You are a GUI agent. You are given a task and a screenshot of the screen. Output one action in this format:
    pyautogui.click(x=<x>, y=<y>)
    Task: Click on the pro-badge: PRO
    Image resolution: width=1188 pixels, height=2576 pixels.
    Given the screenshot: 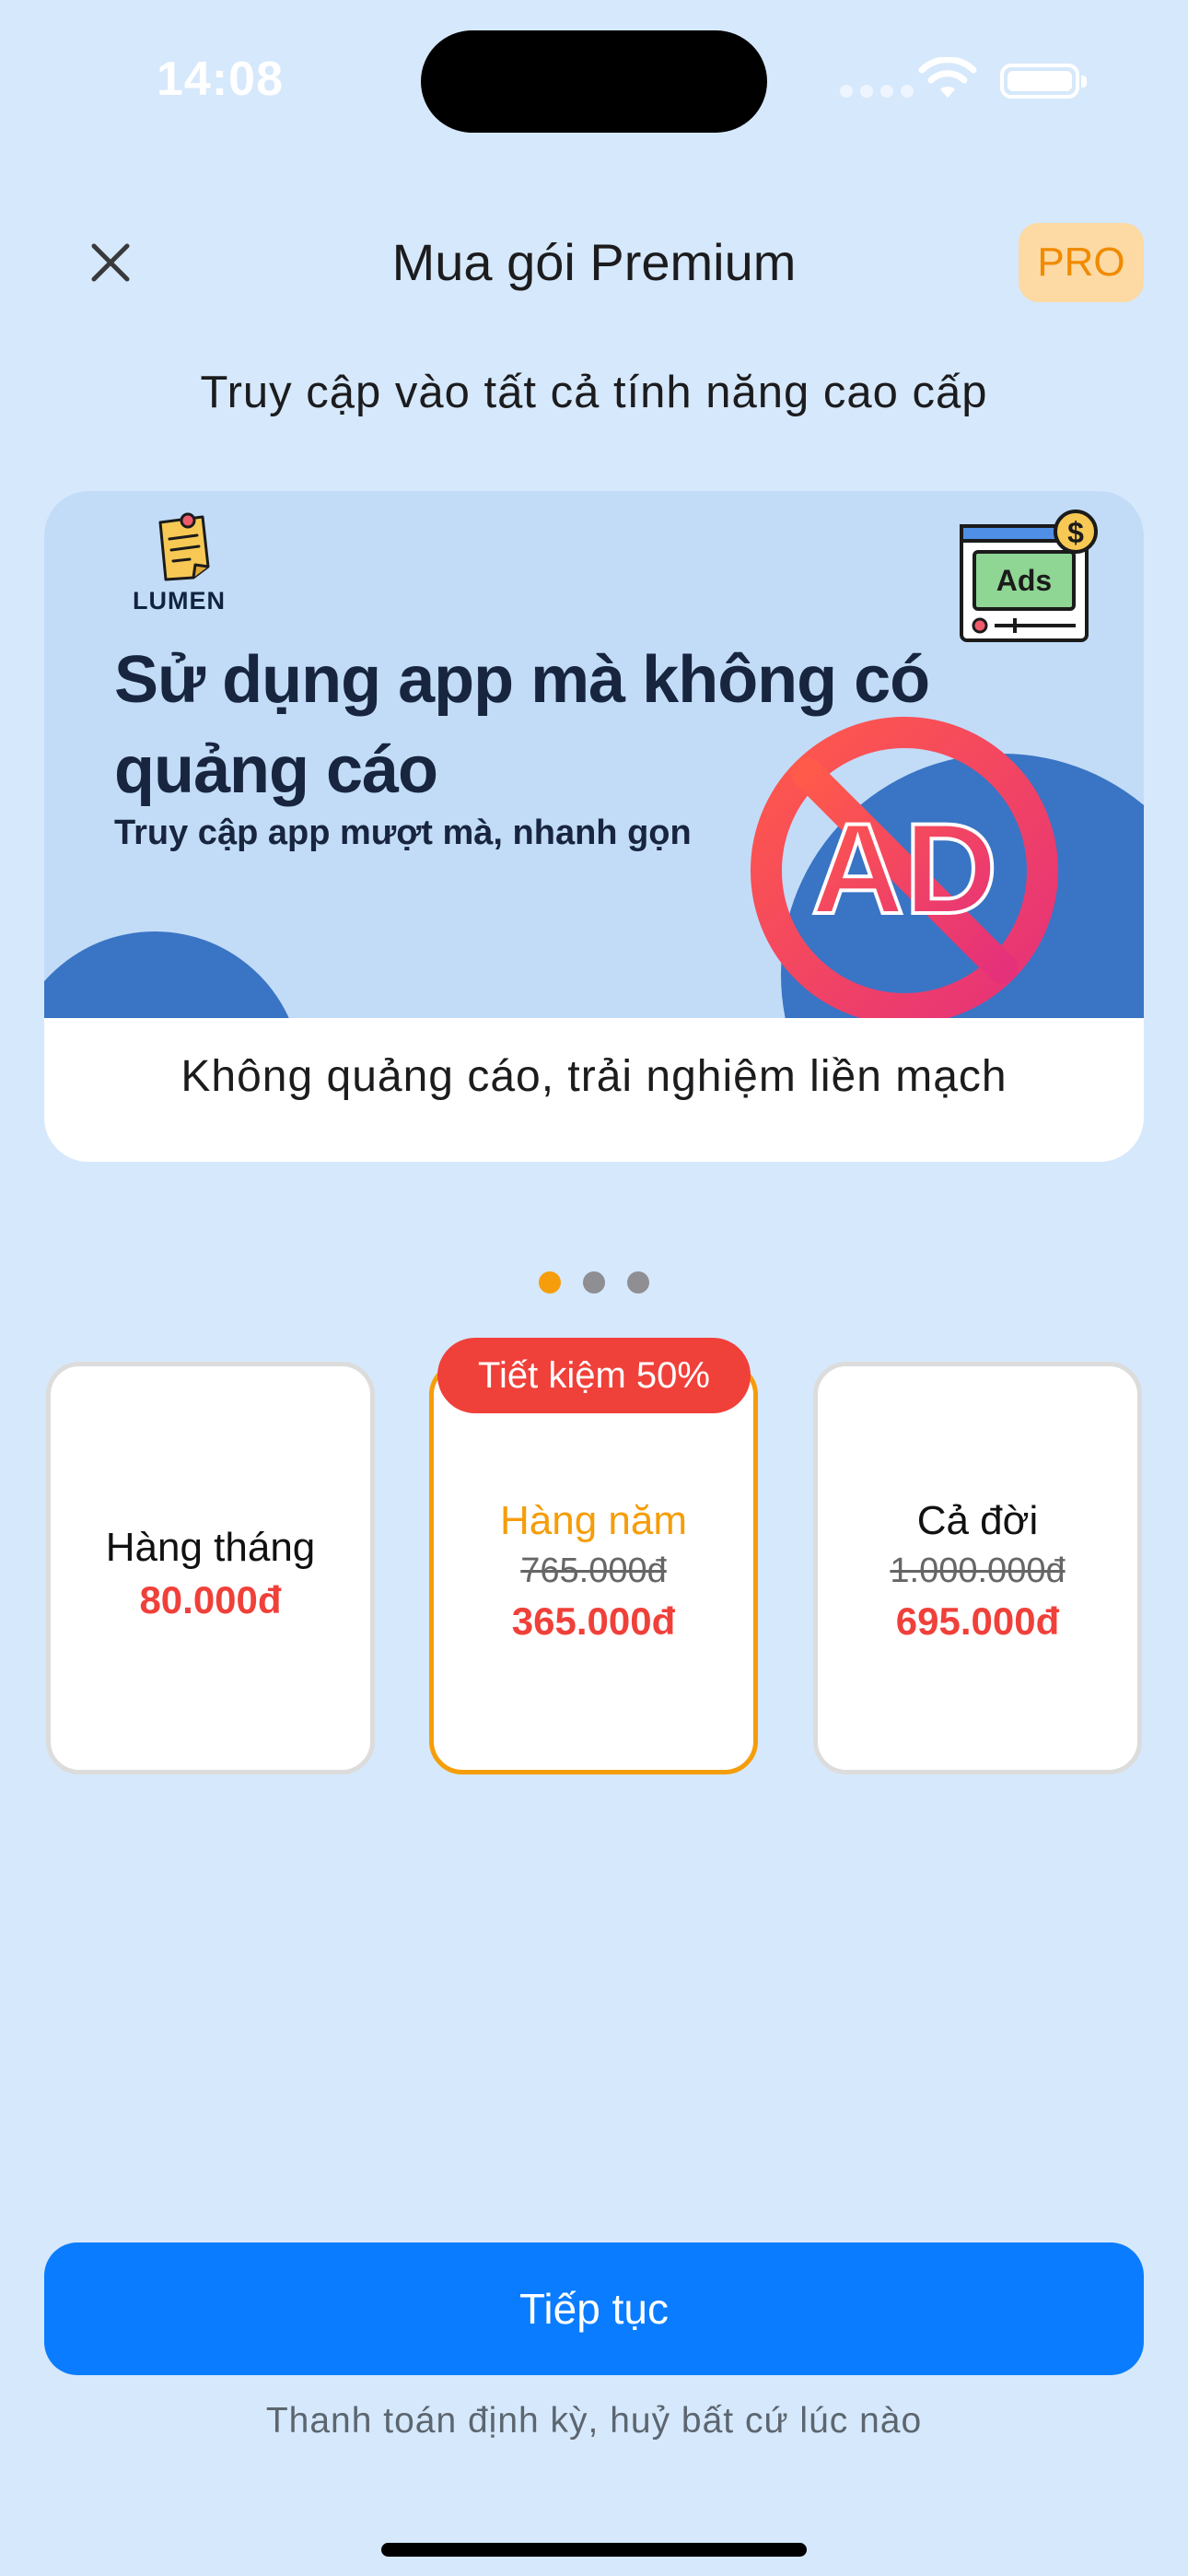 What is the action you would take?
    pyautogui.click(x=1081, y=262)
    